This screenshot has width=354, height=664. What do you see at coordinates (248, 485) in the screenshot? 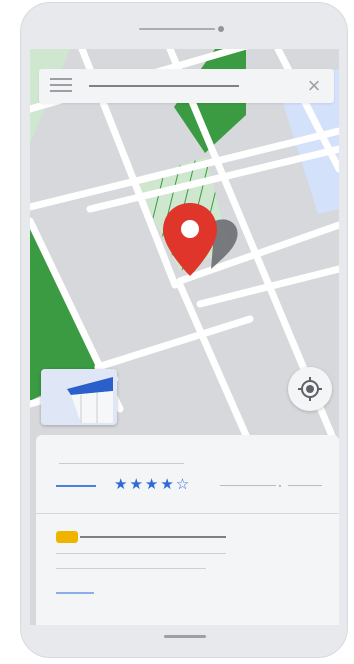
I see `review-count-placeholder` at bounding box center [248, 485].